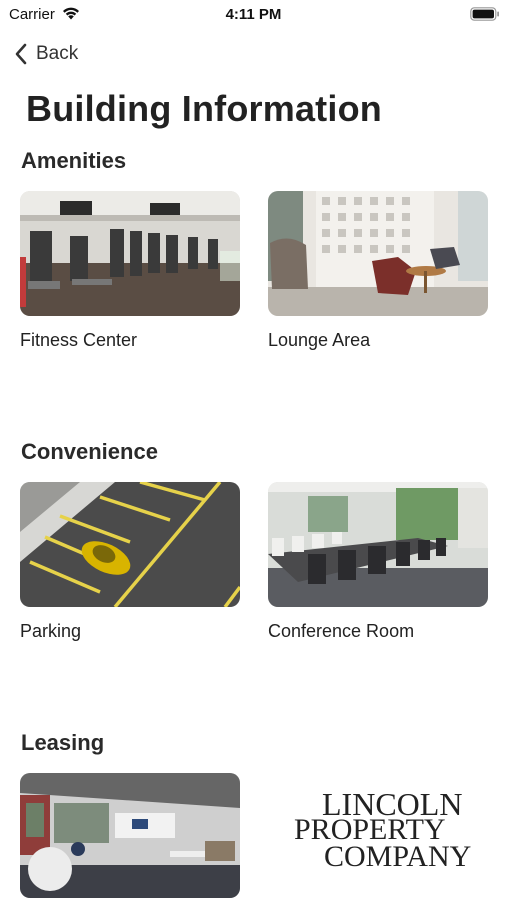  I want to click on card-label: Conference Room, so click(341, 631).